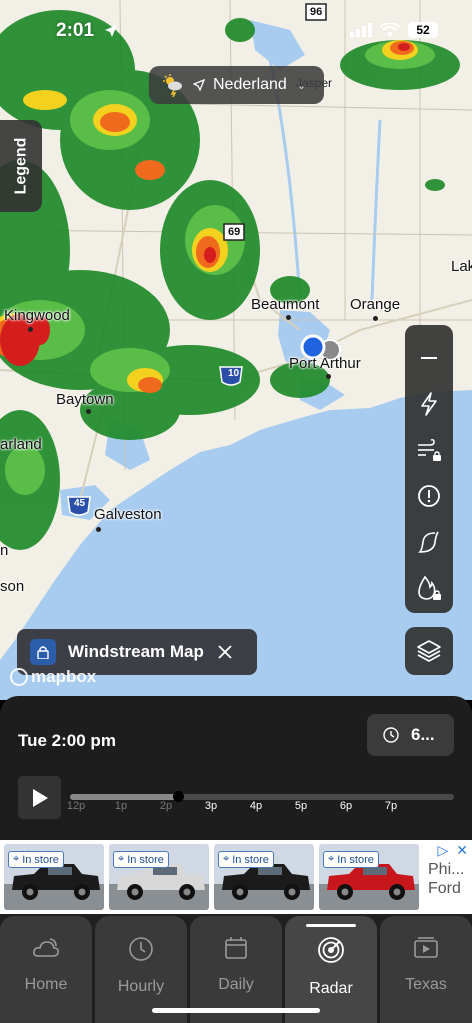  Describe the element at coordinates (234, 373) in the screenshot. I see `i10-shield-label: 10` at that location.